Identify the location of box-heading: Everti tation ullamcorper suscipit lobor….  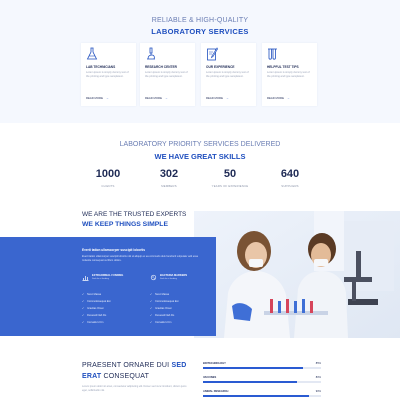
(114, 250).